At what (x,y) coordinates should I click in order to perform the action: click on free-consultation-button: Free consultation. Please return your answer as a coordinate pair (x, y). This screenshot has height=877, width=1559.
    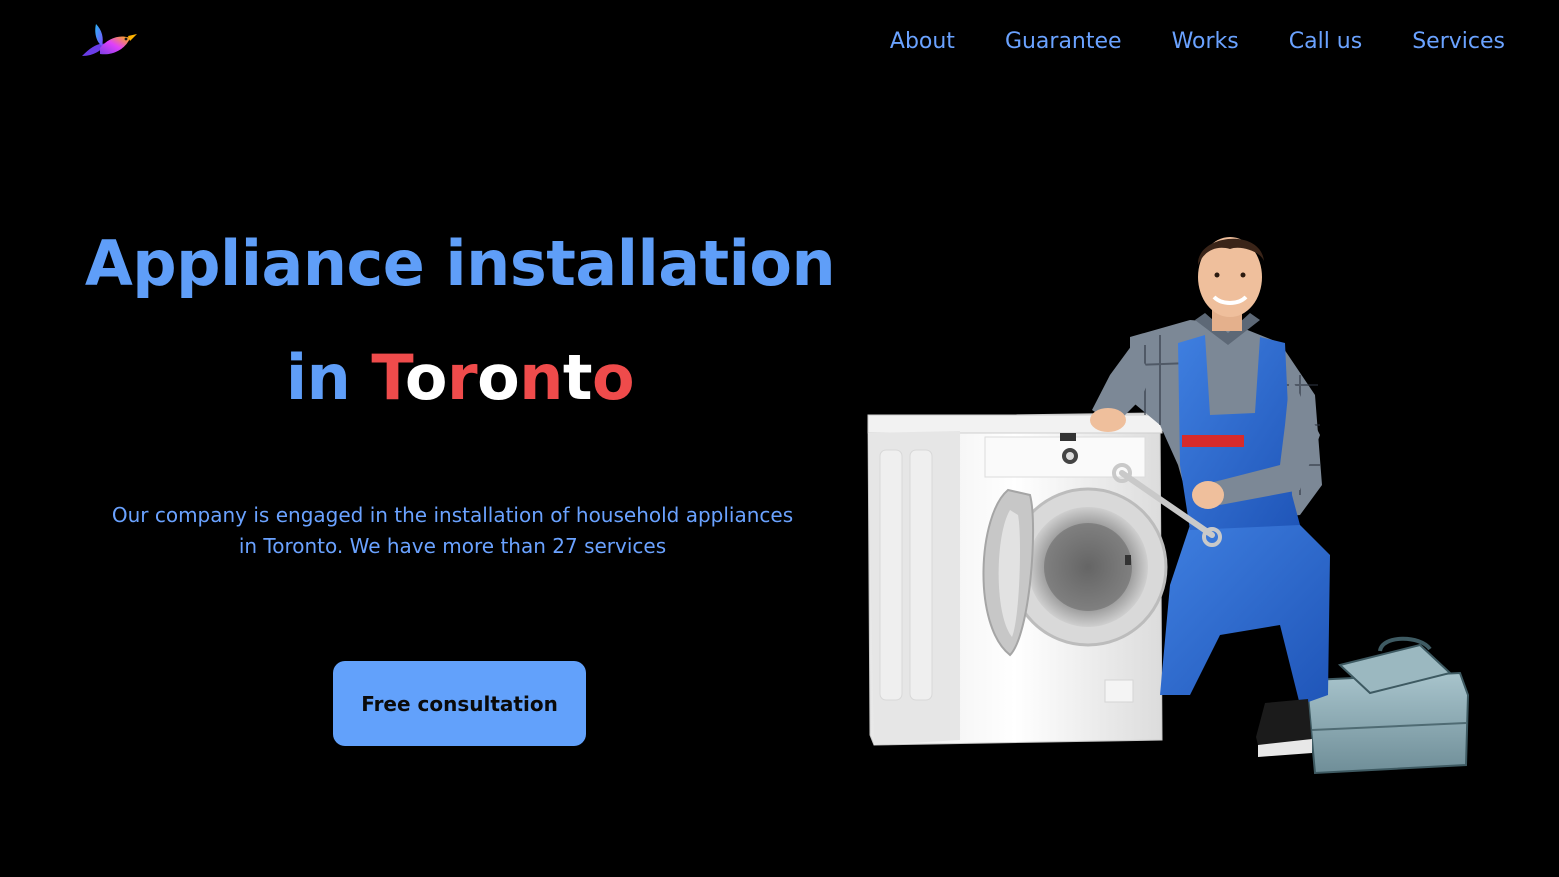
    Looking at the image, I should click on (459, 703).